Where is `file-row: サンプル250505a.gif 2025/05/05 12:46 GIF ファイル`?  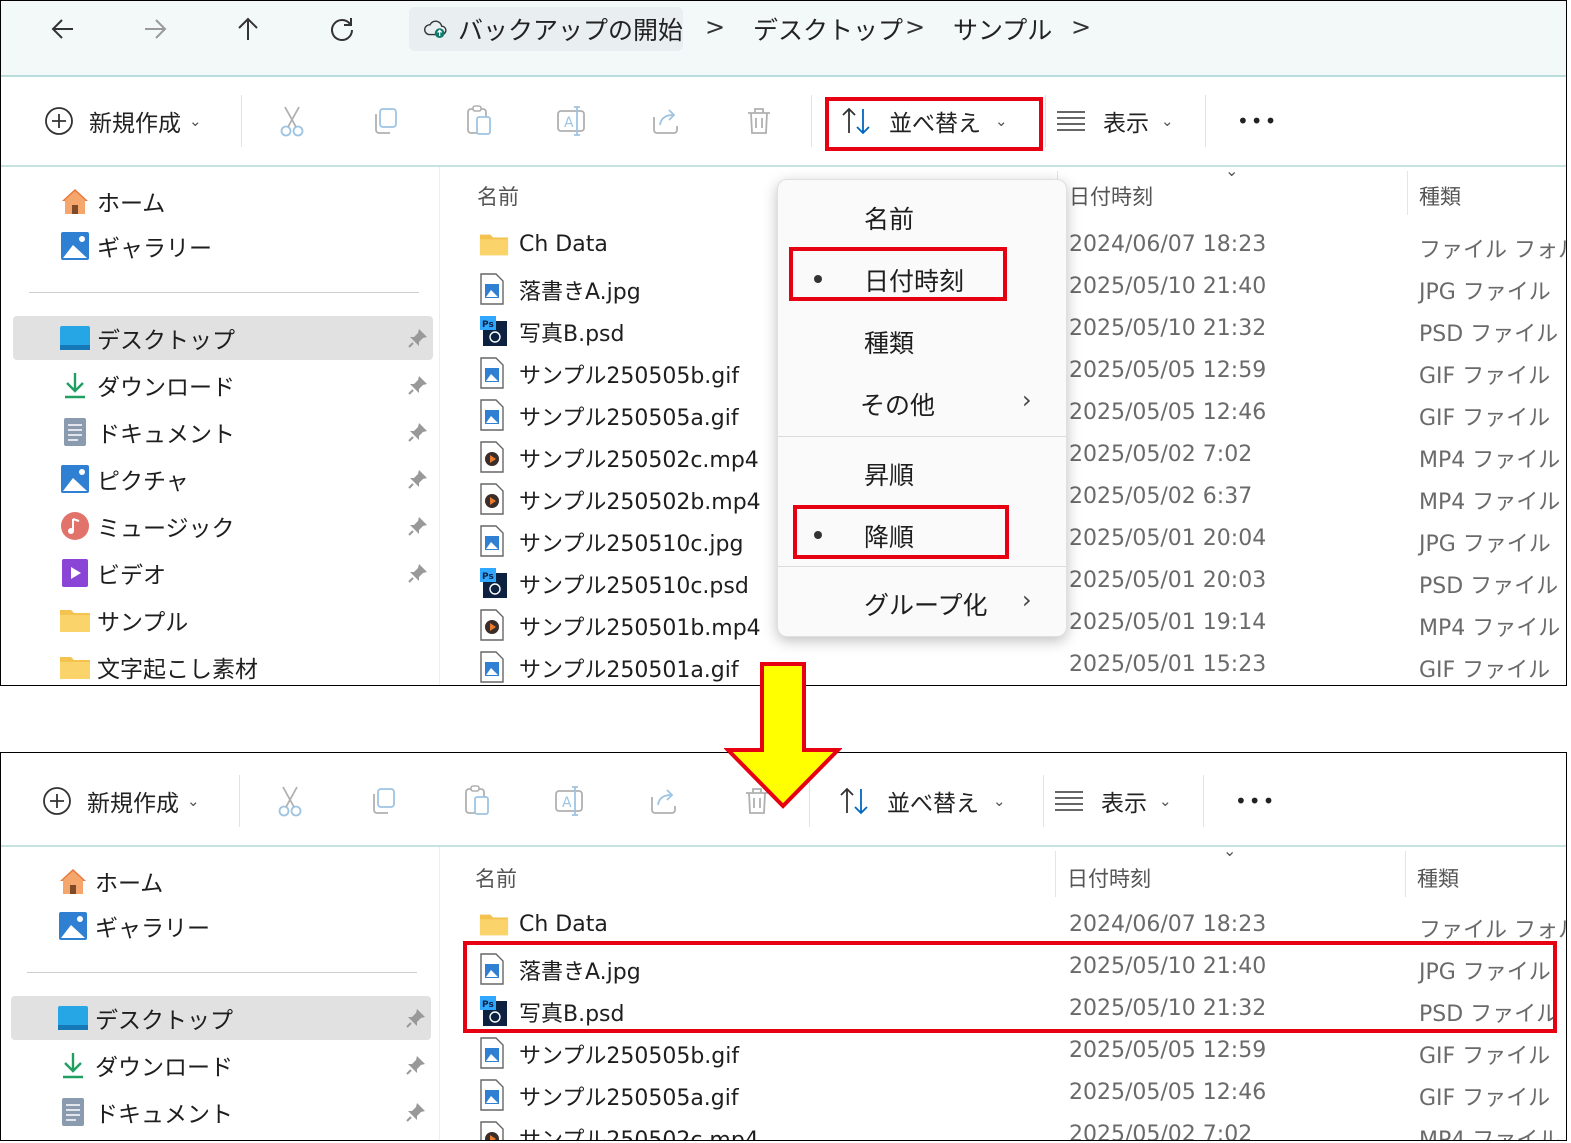 file-row: サンプル250505a.gif 2025/05/05 12:46 GIF ファイル is located at coordinates (1003, 1096).